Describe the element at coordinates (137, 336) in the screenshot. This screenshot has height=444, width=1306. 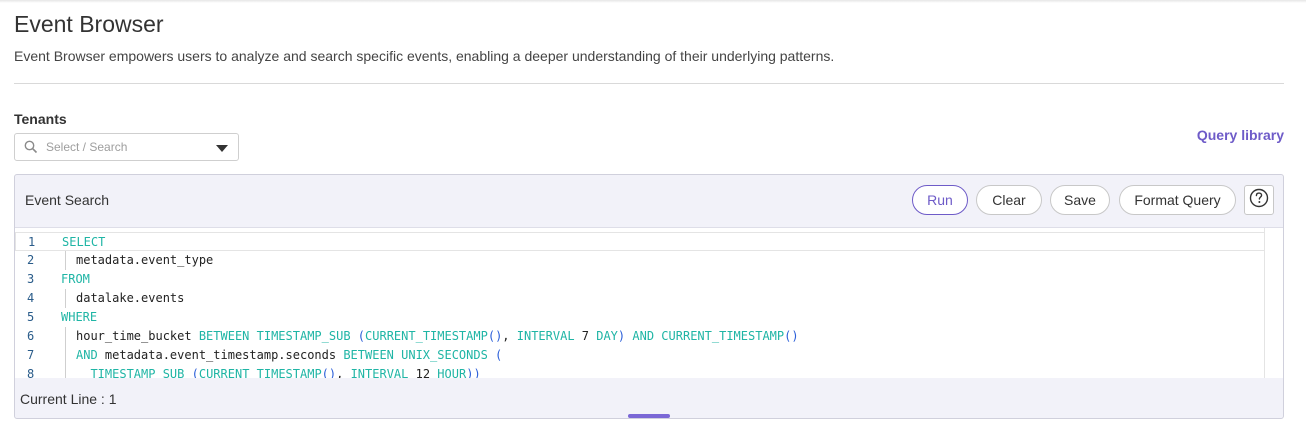
I see `code-token: hour_time_bucket` at that location.